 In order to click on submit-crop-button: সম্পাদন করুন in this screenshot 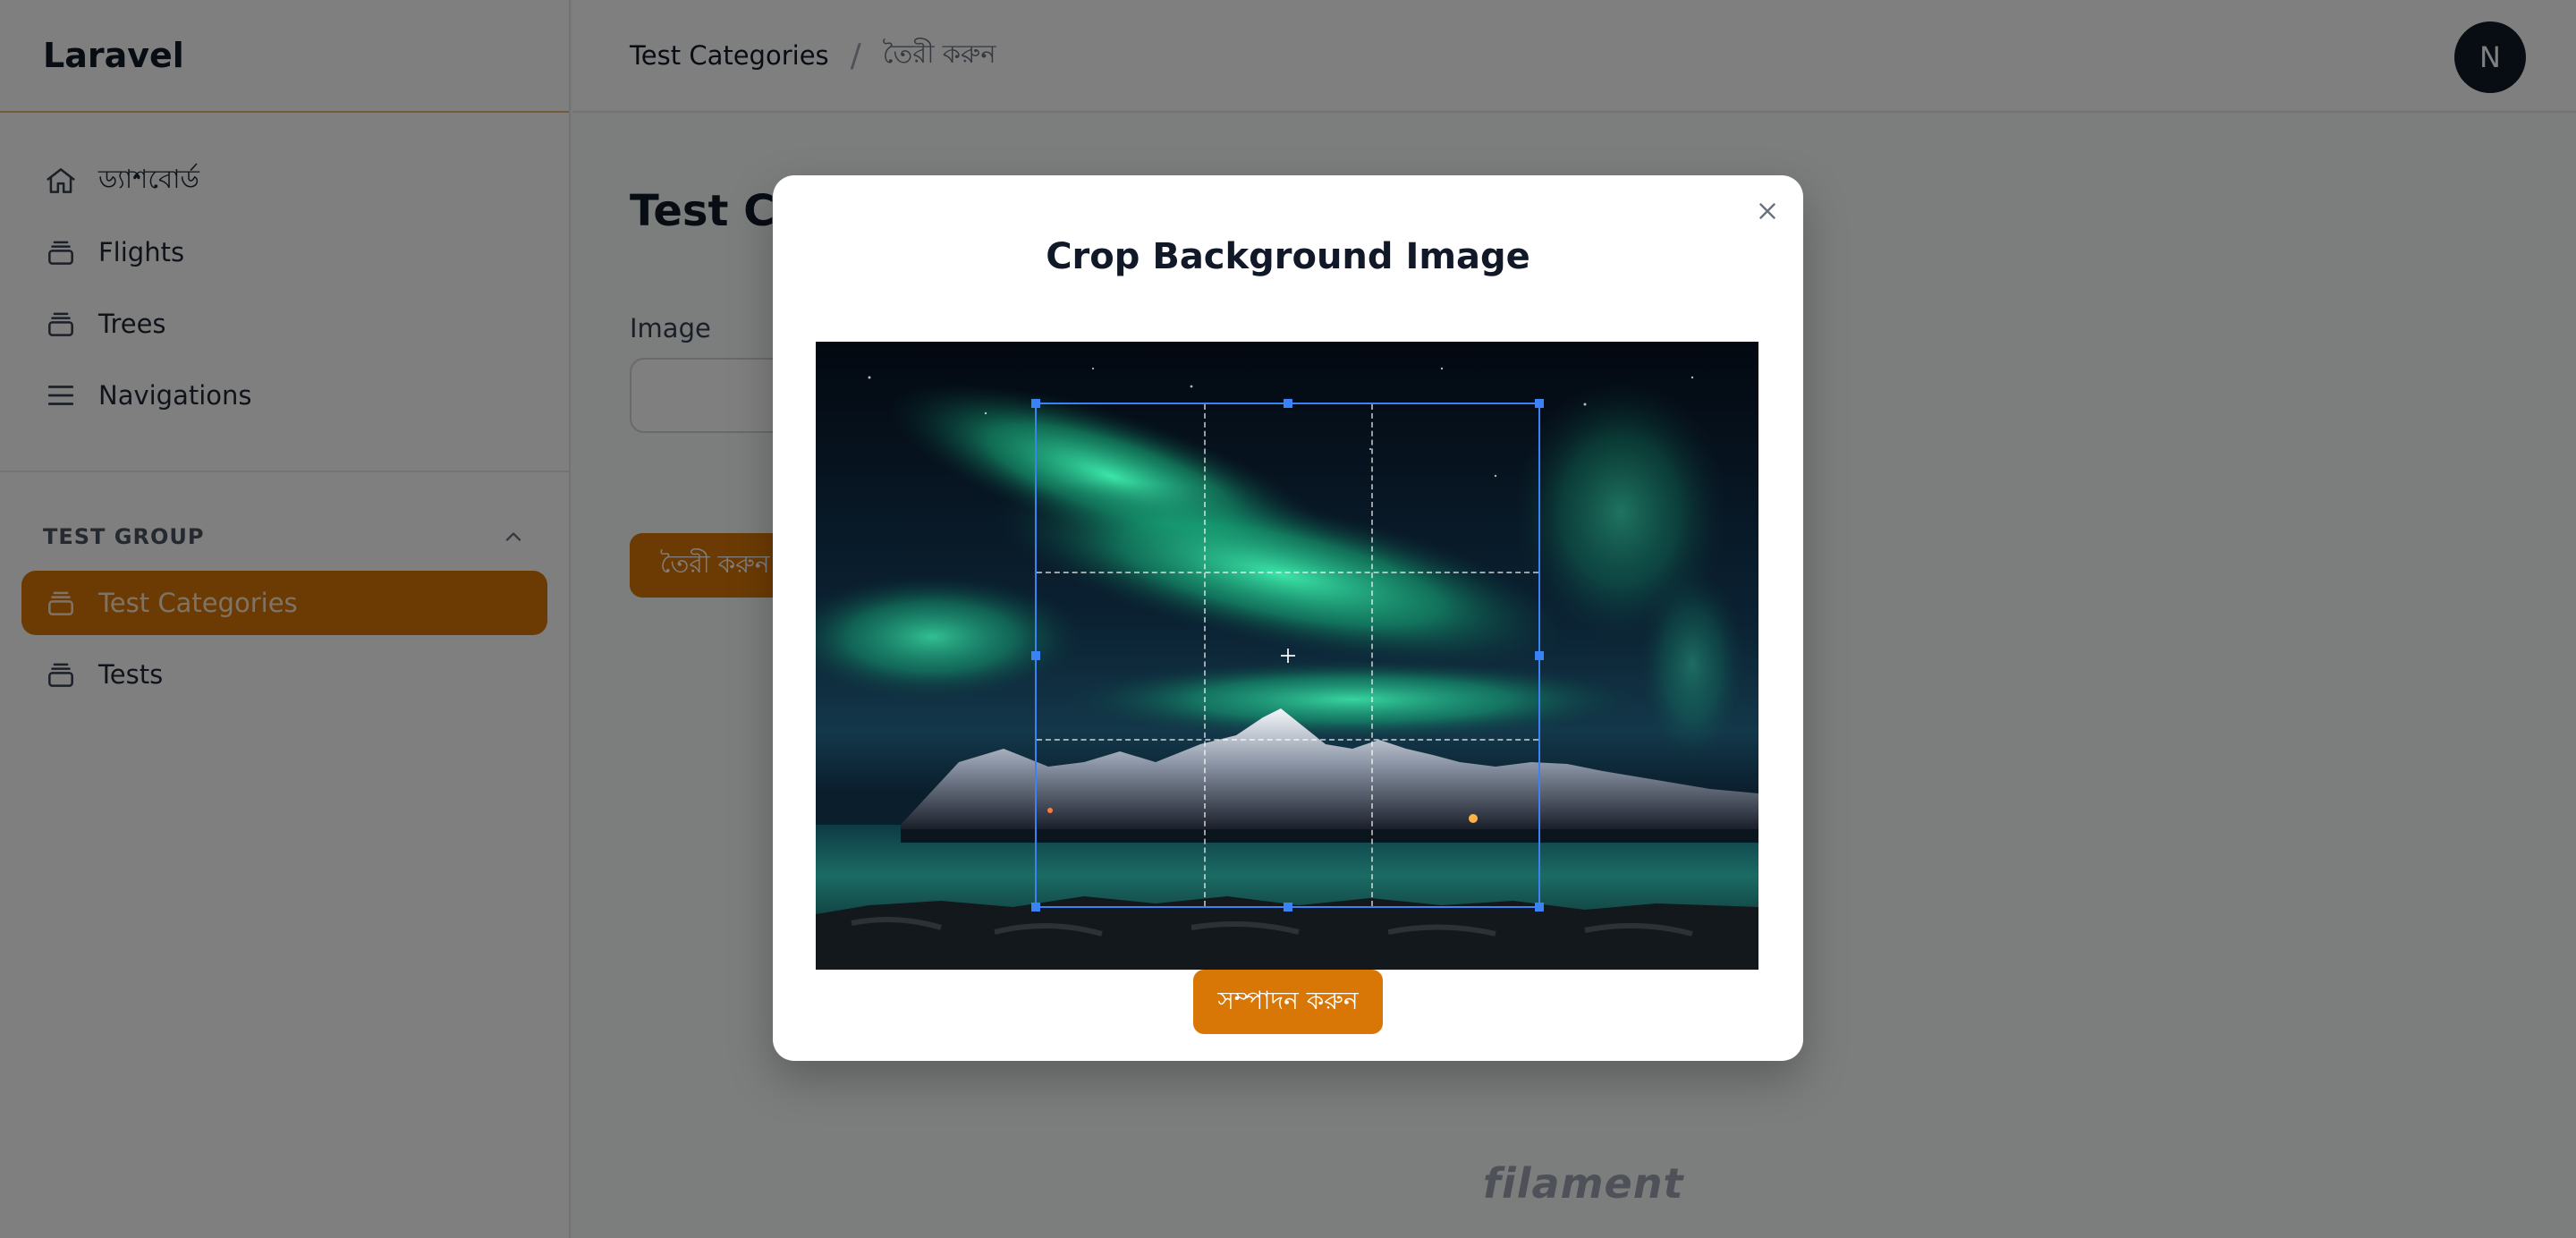, I will do `click(1288, 1002)`.